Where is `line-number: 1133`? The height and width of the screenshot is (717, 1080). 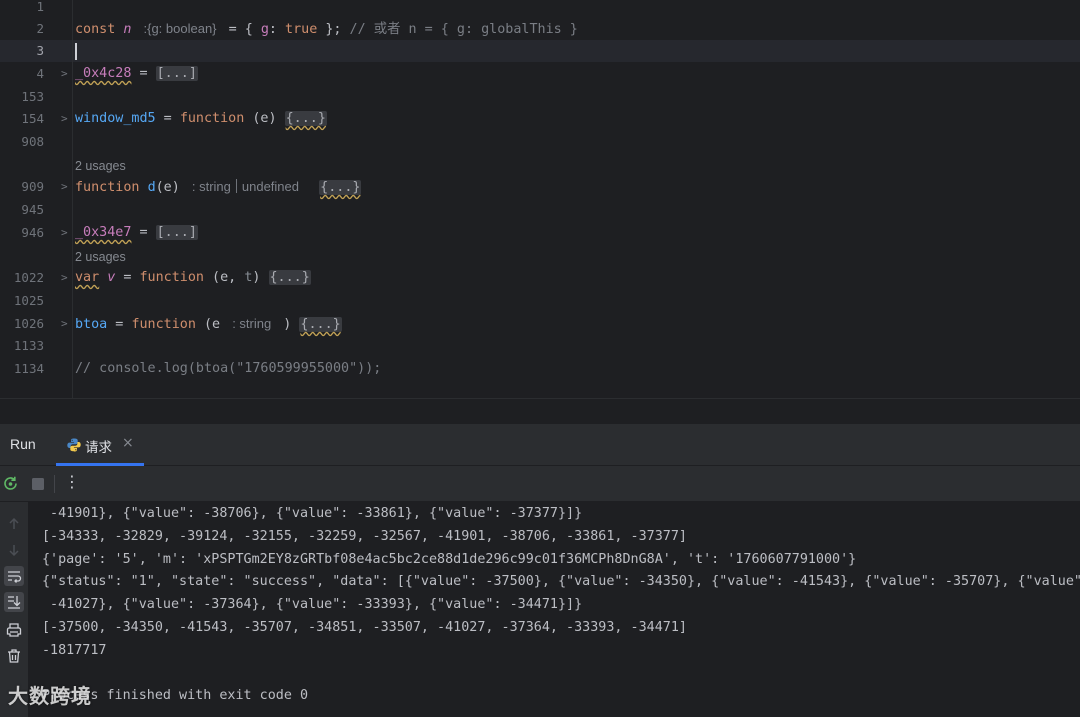 line-number: 1133 is located at coordinates (28, 345).